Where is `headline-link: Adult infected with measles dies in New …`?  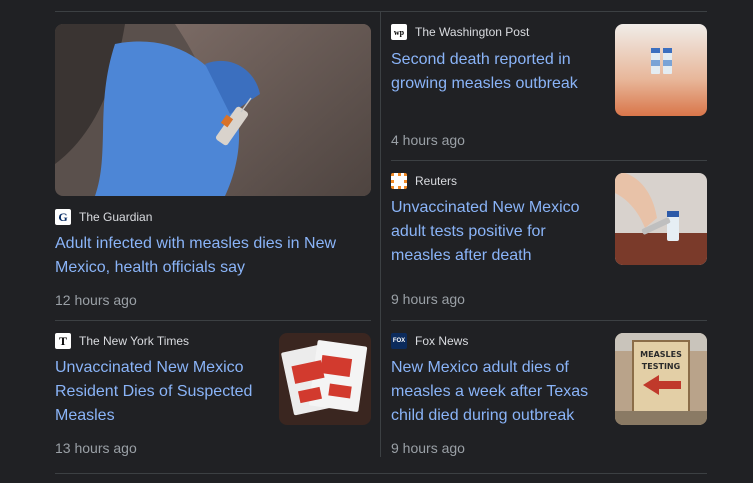 headline-link: Adult infected with measles dies in New … is located at coordinates (205, 256).